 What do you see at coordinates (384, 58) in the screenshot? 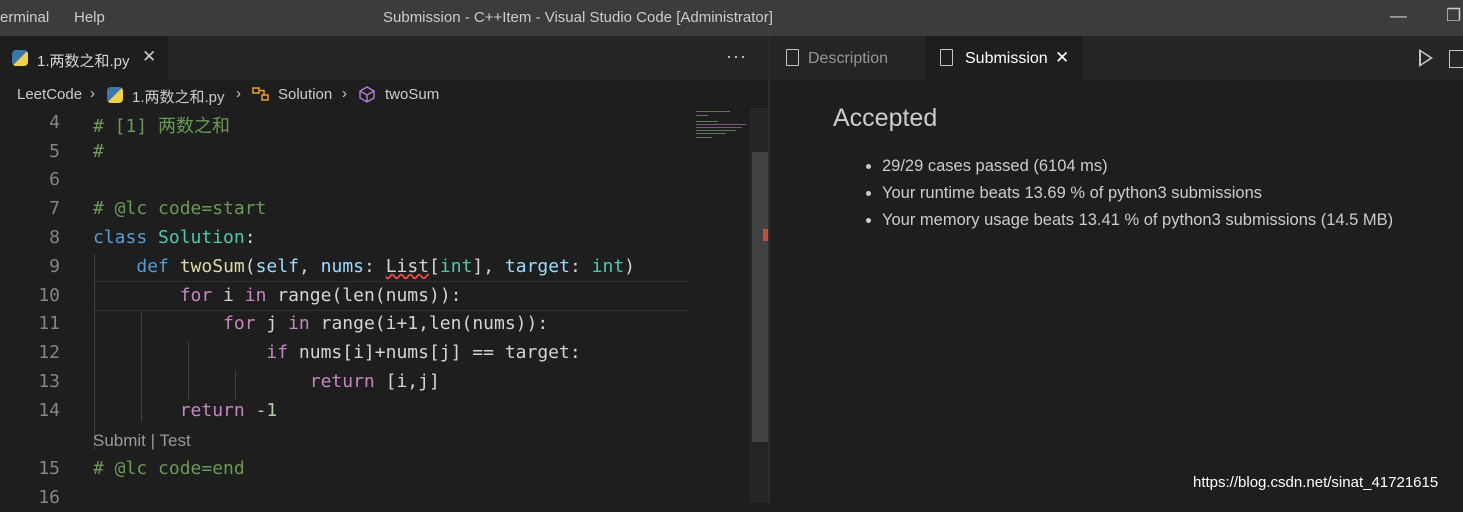
I see `editor-tab-bar-left: 1.两数之和.py ✕ ···` at bounding box center [384, 58].